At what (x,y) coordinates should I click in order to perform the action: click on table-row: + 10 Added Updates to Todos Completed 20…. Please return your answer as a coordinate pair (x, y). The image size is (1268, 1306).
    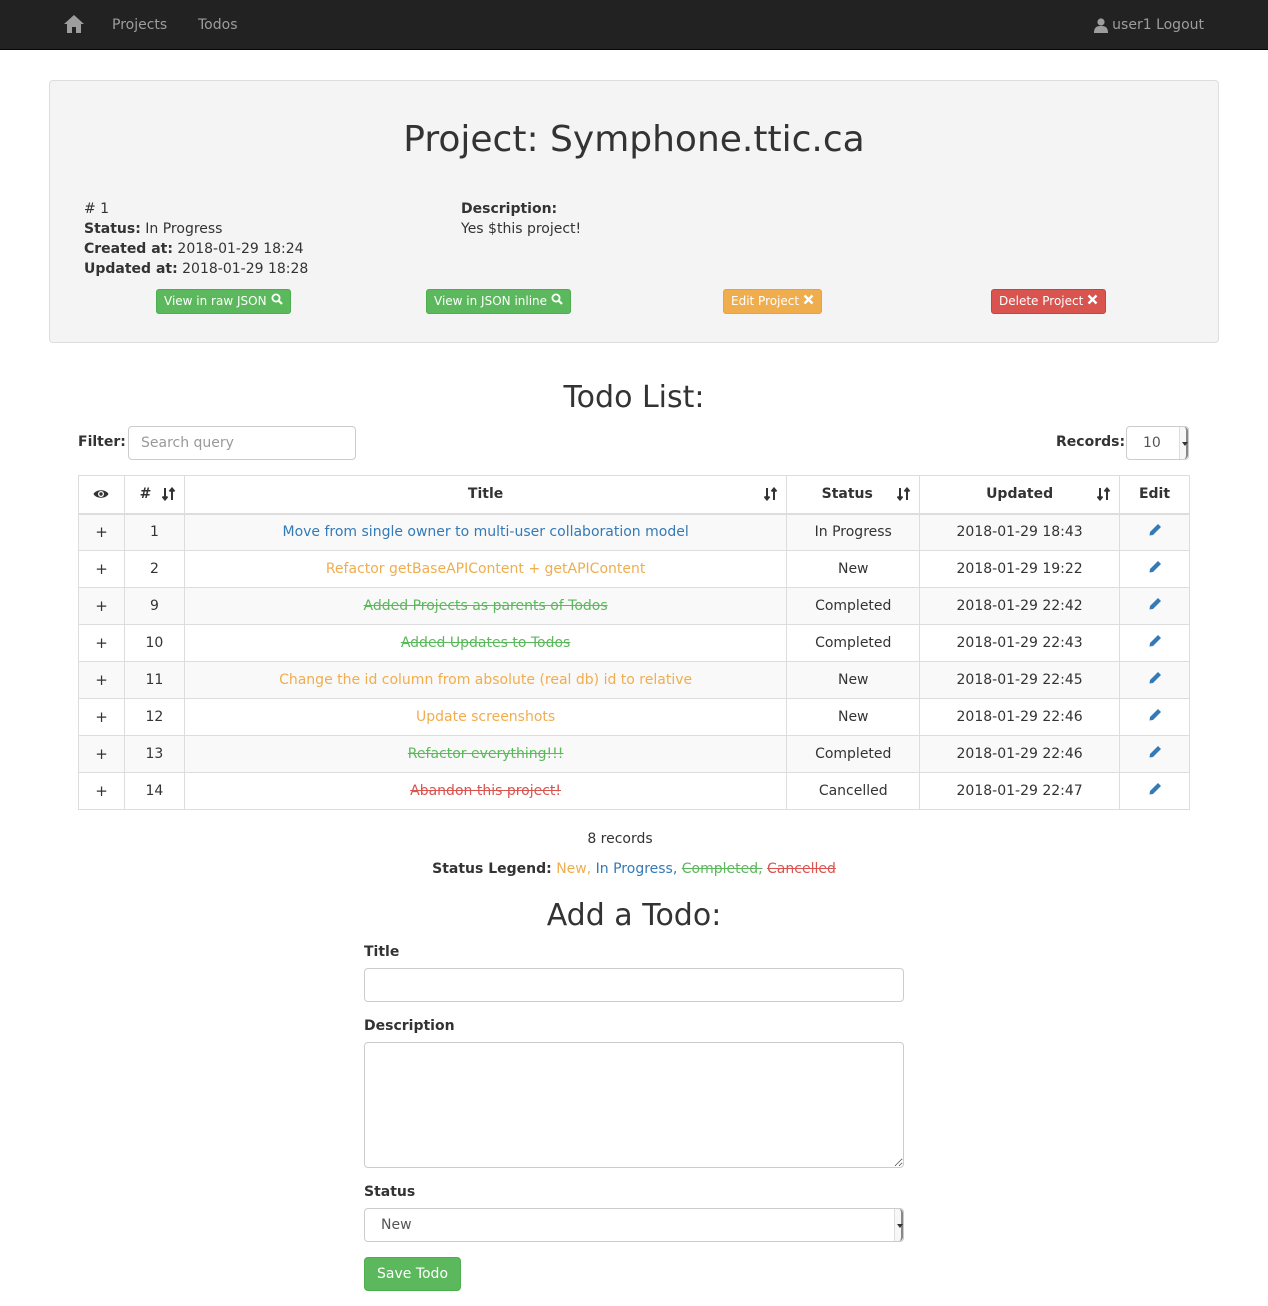
    Looking at the image, I should click on (634, 643).